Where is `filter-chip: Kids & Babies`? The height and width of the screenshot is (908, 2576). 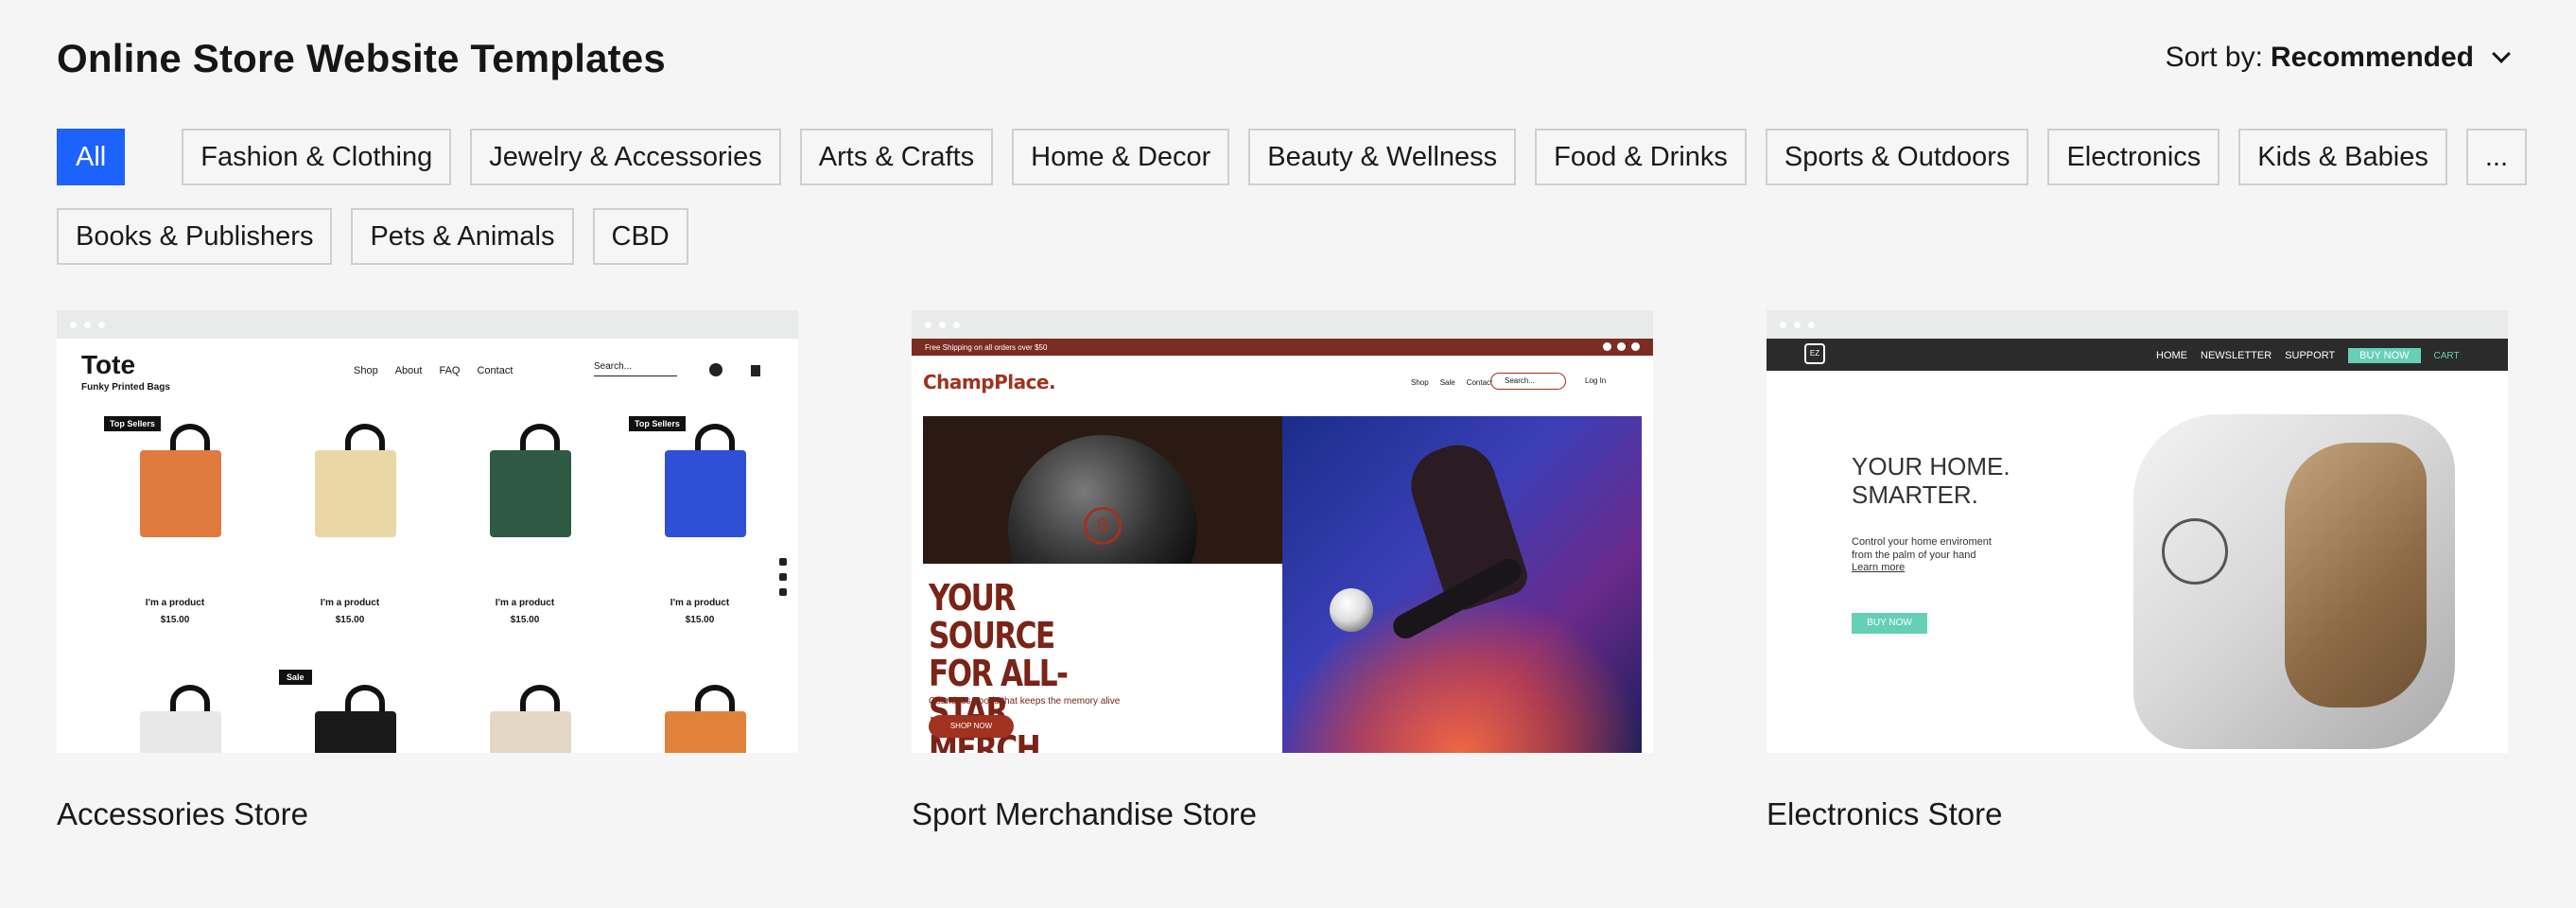 filter-chip: Kids & Babies is located at coordinates (2342, 157).